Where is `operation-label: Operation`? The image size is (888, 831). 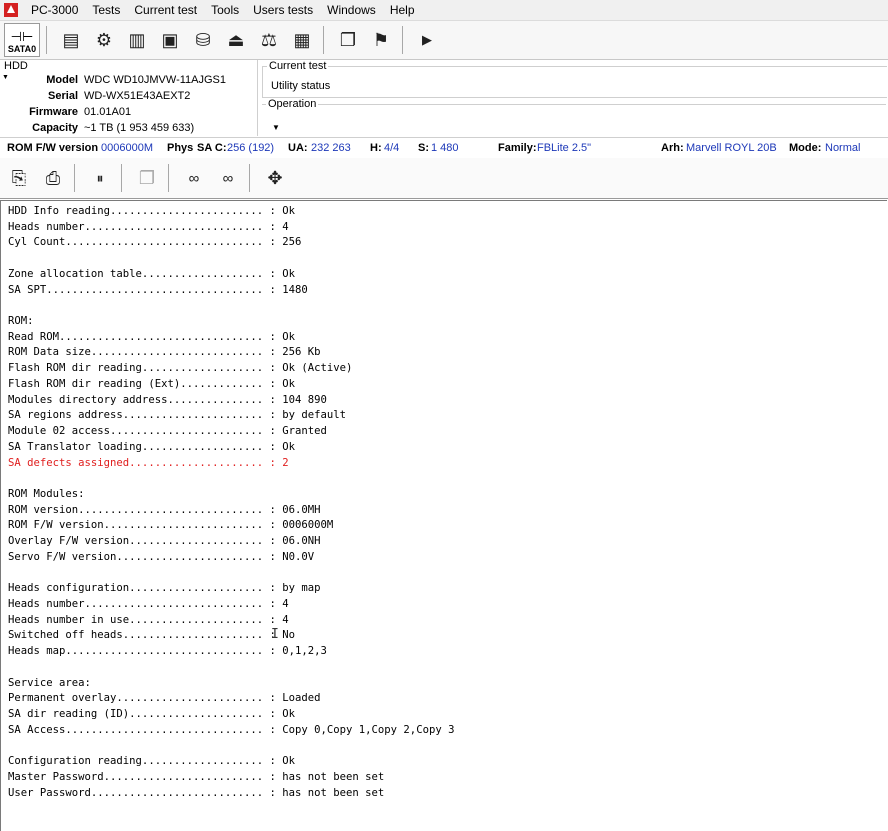 operation-label: Operation is located at coordinates (292, 104).